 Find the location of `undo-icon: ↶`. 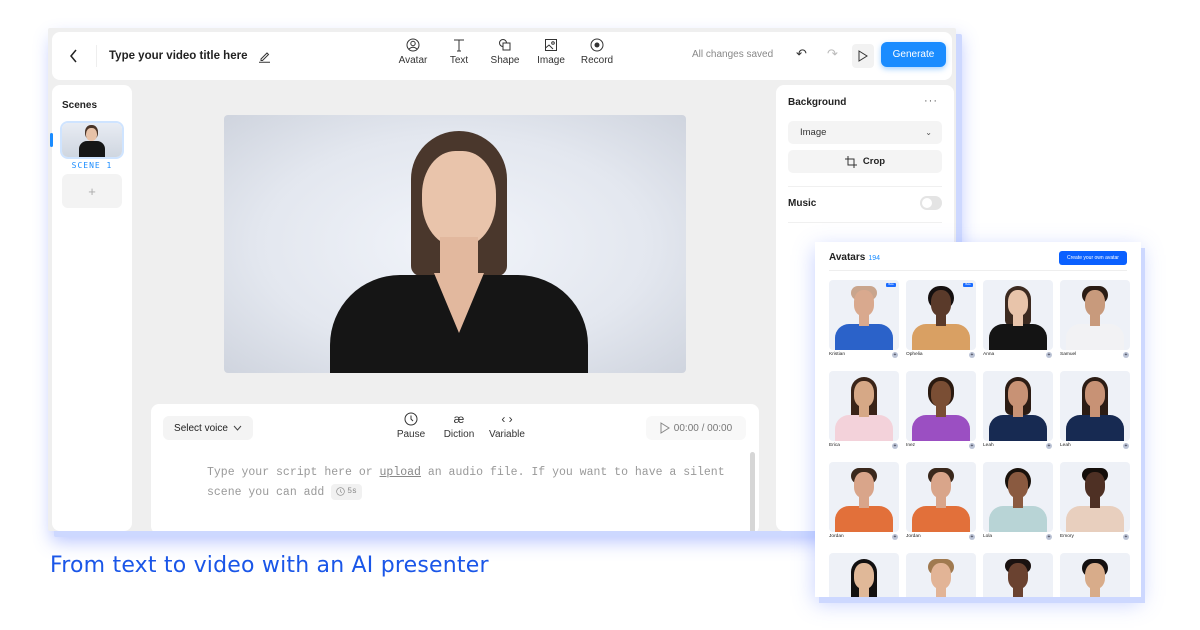

undo-icon: ↶ is located at coordinates (801, 54).